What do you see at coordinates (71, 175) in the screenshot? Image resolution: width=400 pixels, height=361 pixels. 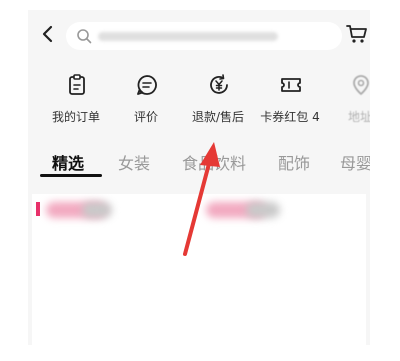 I see `active-tab-underline` at bounding box center [71, 175].